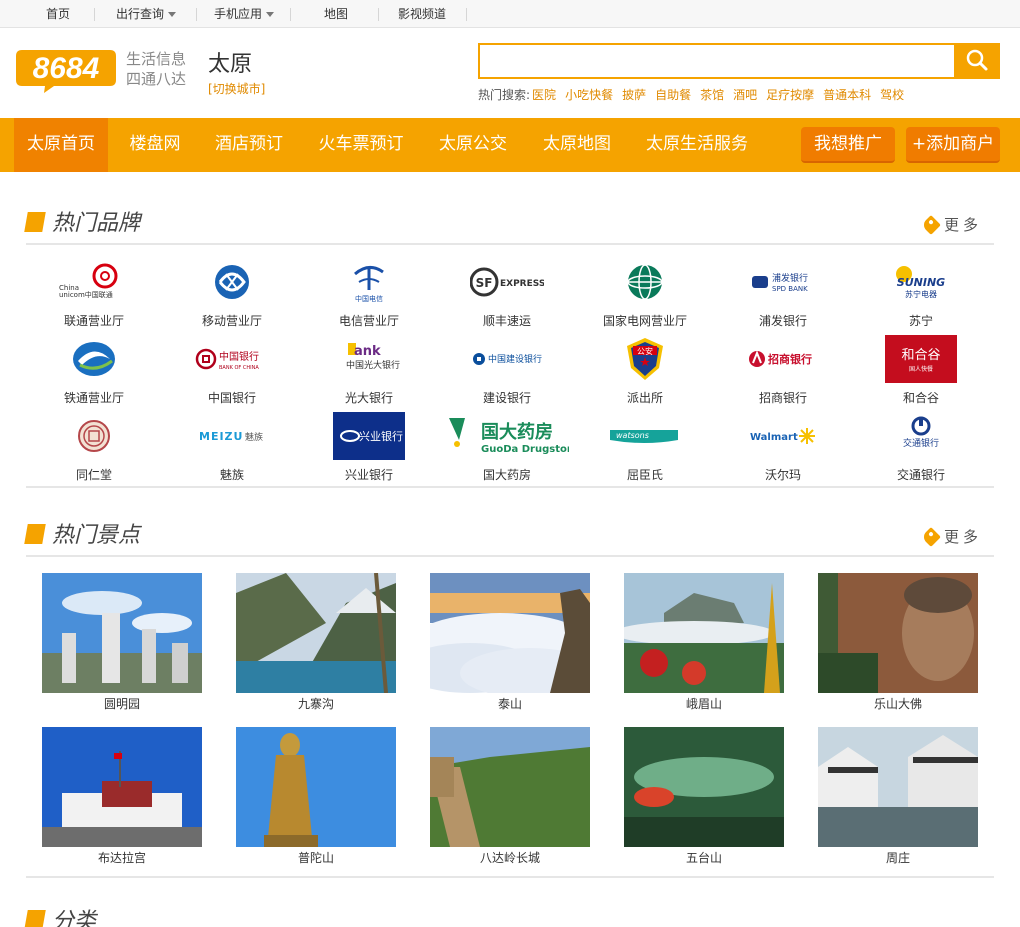 The width and height of the screenshot is (1020, 927). Describe the element at coordinates (921, 282) in the screenshot. I see `svg-text: SUNING` at that location.